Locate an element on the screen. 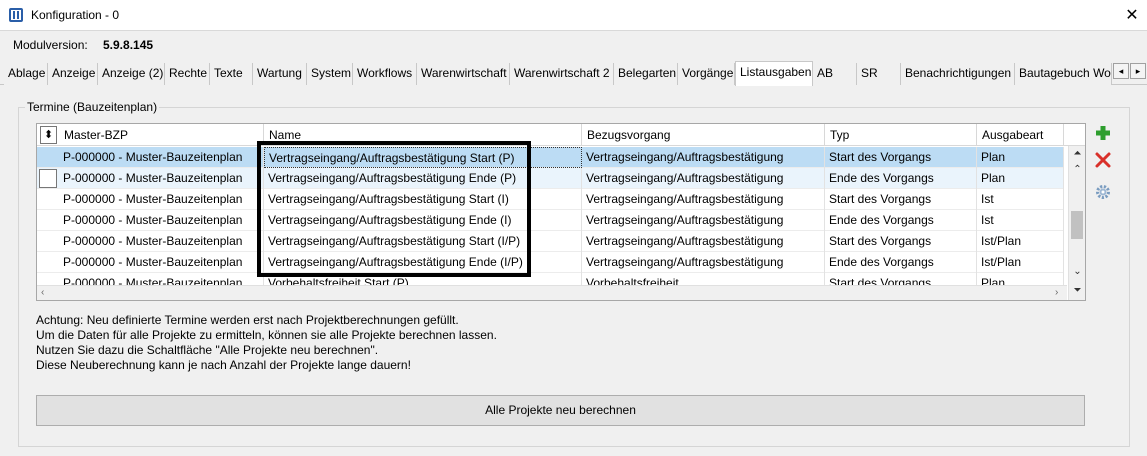 The height and width of the screenshot is (456, 1147). tab-system: System is located at coordinates (330, 74).